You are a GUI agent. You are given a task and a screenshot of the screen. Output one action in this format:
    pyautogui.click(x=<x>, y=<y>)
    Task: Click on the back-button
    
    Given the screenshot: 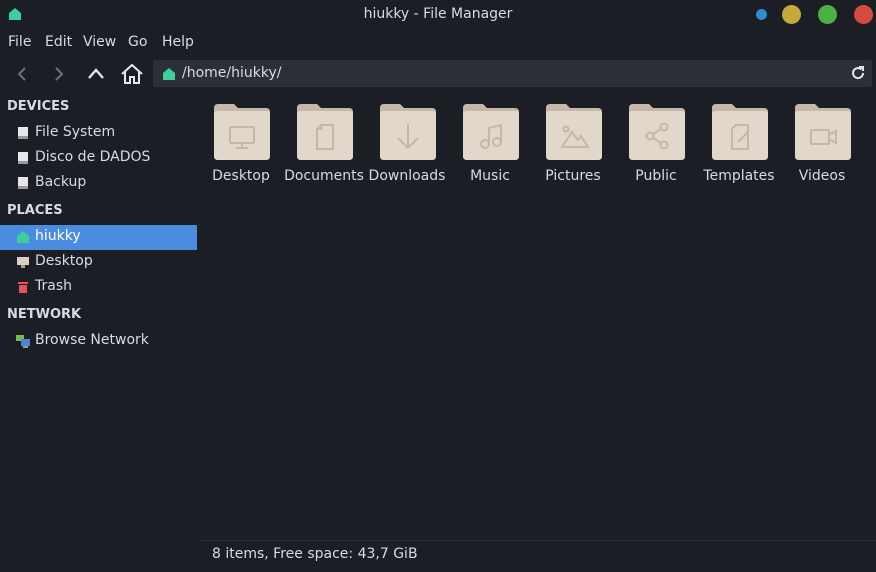 What is the action you would take?
    pyautogui.click(x=22, y=74)
    